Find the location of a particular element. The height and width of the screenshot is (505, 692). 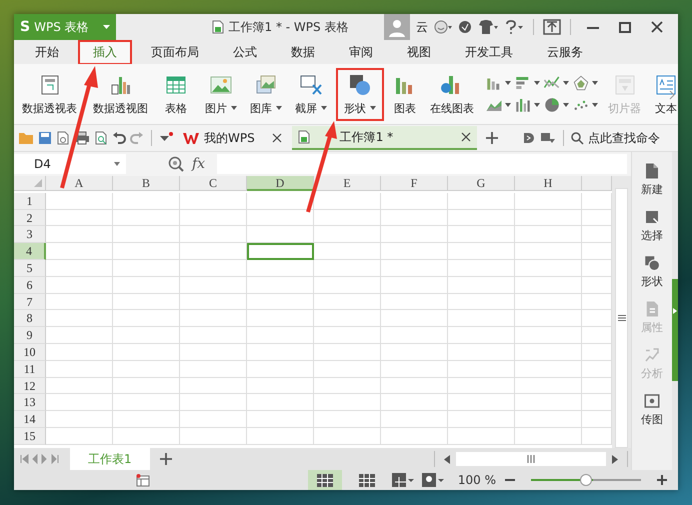

ribbon-button: 在线图表 is located at coordinates (452, 94).